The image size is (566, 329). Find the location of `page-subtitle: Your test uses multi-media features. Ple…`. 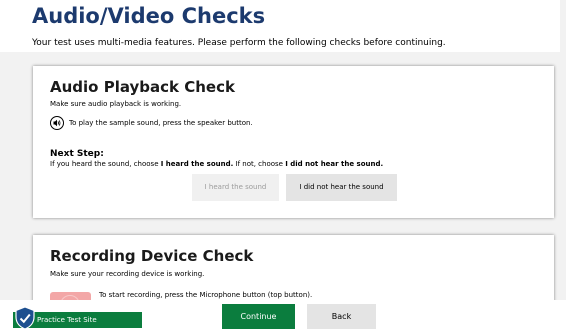

page-subtitle: Your test uses multi-media features. Ple… is located at coordinates (239, 43).